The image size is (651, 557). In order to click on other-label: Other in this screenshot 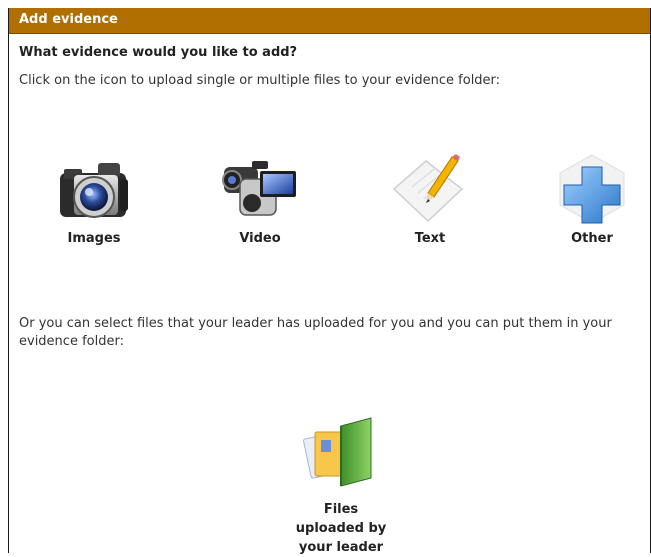, I will do `click(592, 238)`.